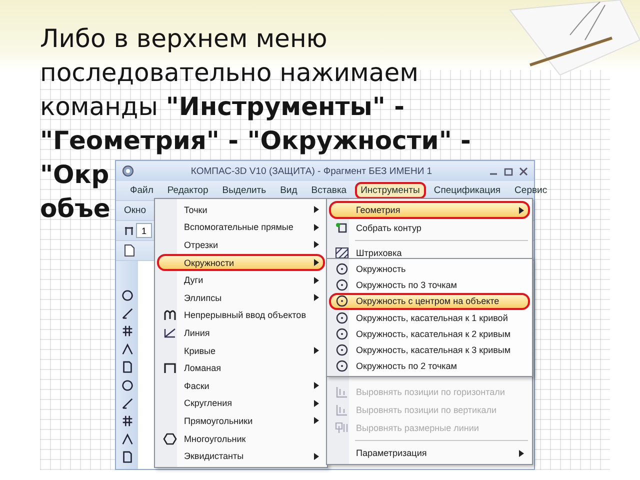 The width and height of the screenshot is (640, 480). Describe the element at coordinates (170, 368) in the screenshot. I see `polyline-icon` at that location.